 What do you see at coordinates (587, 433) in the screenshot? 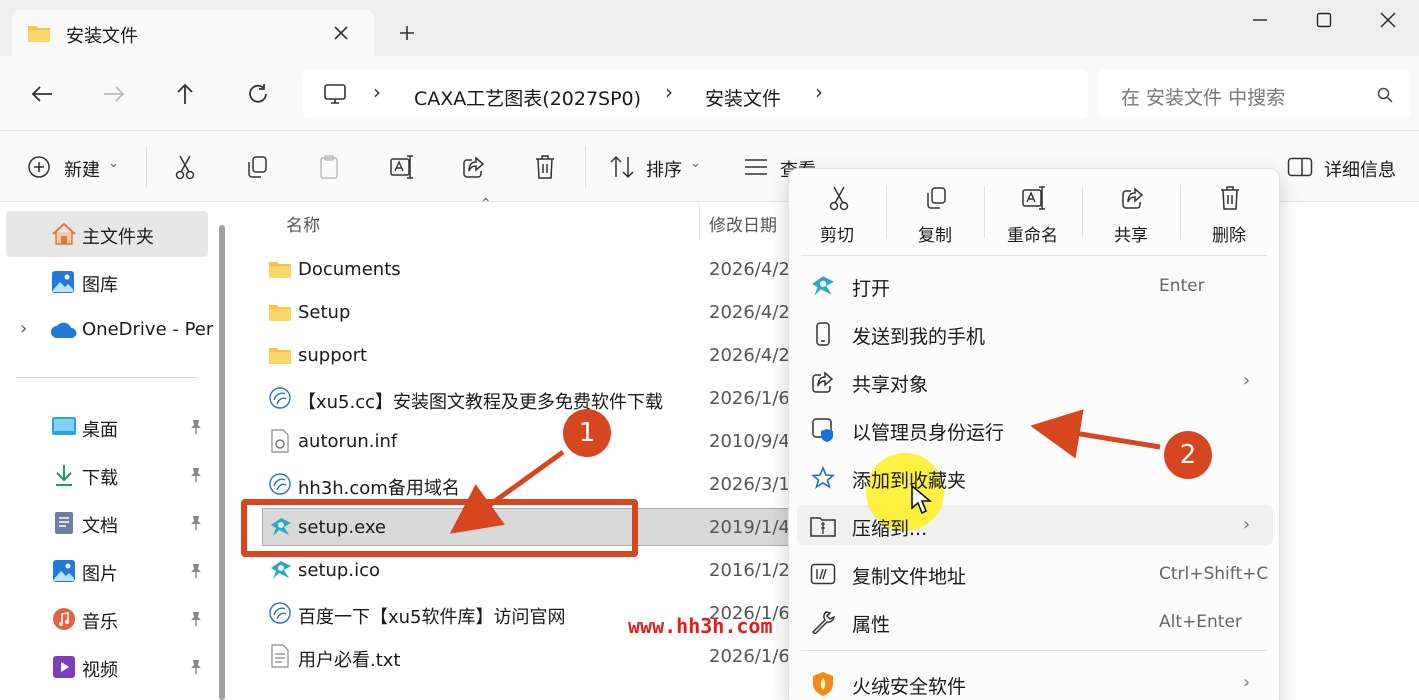
I see `annotation-badge-1: 1` at bounding box center [587, 433].